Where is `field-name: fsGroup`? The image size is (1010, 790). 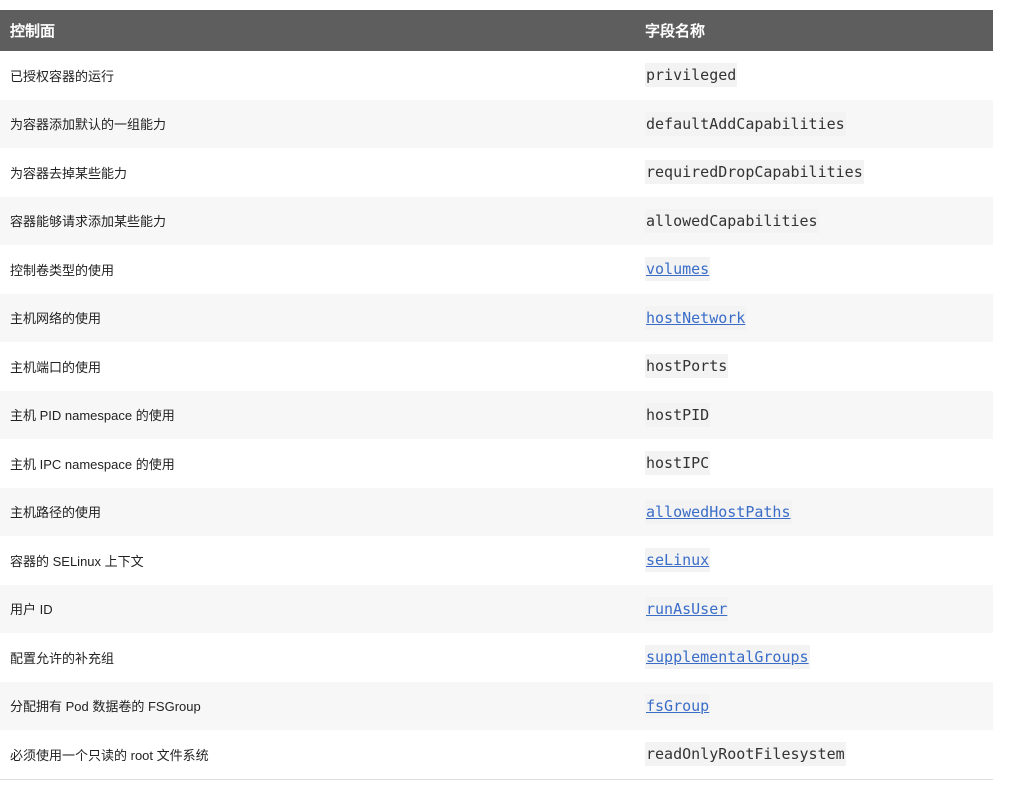
field-name: fsGroup is located at coordinates (678, 705).